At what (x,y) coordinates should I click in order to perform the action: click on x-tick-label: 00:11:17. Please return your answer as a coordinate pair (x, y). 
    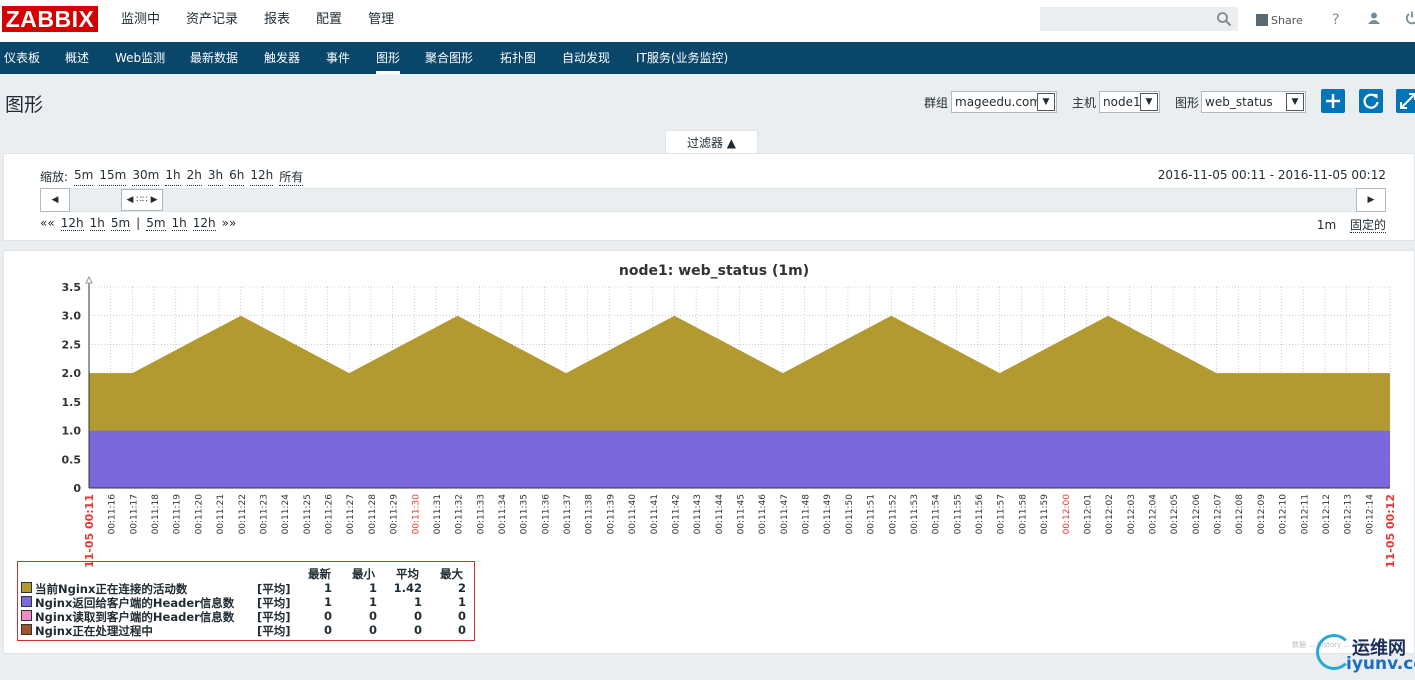
    Looking at the image, I should click on (134, 514).